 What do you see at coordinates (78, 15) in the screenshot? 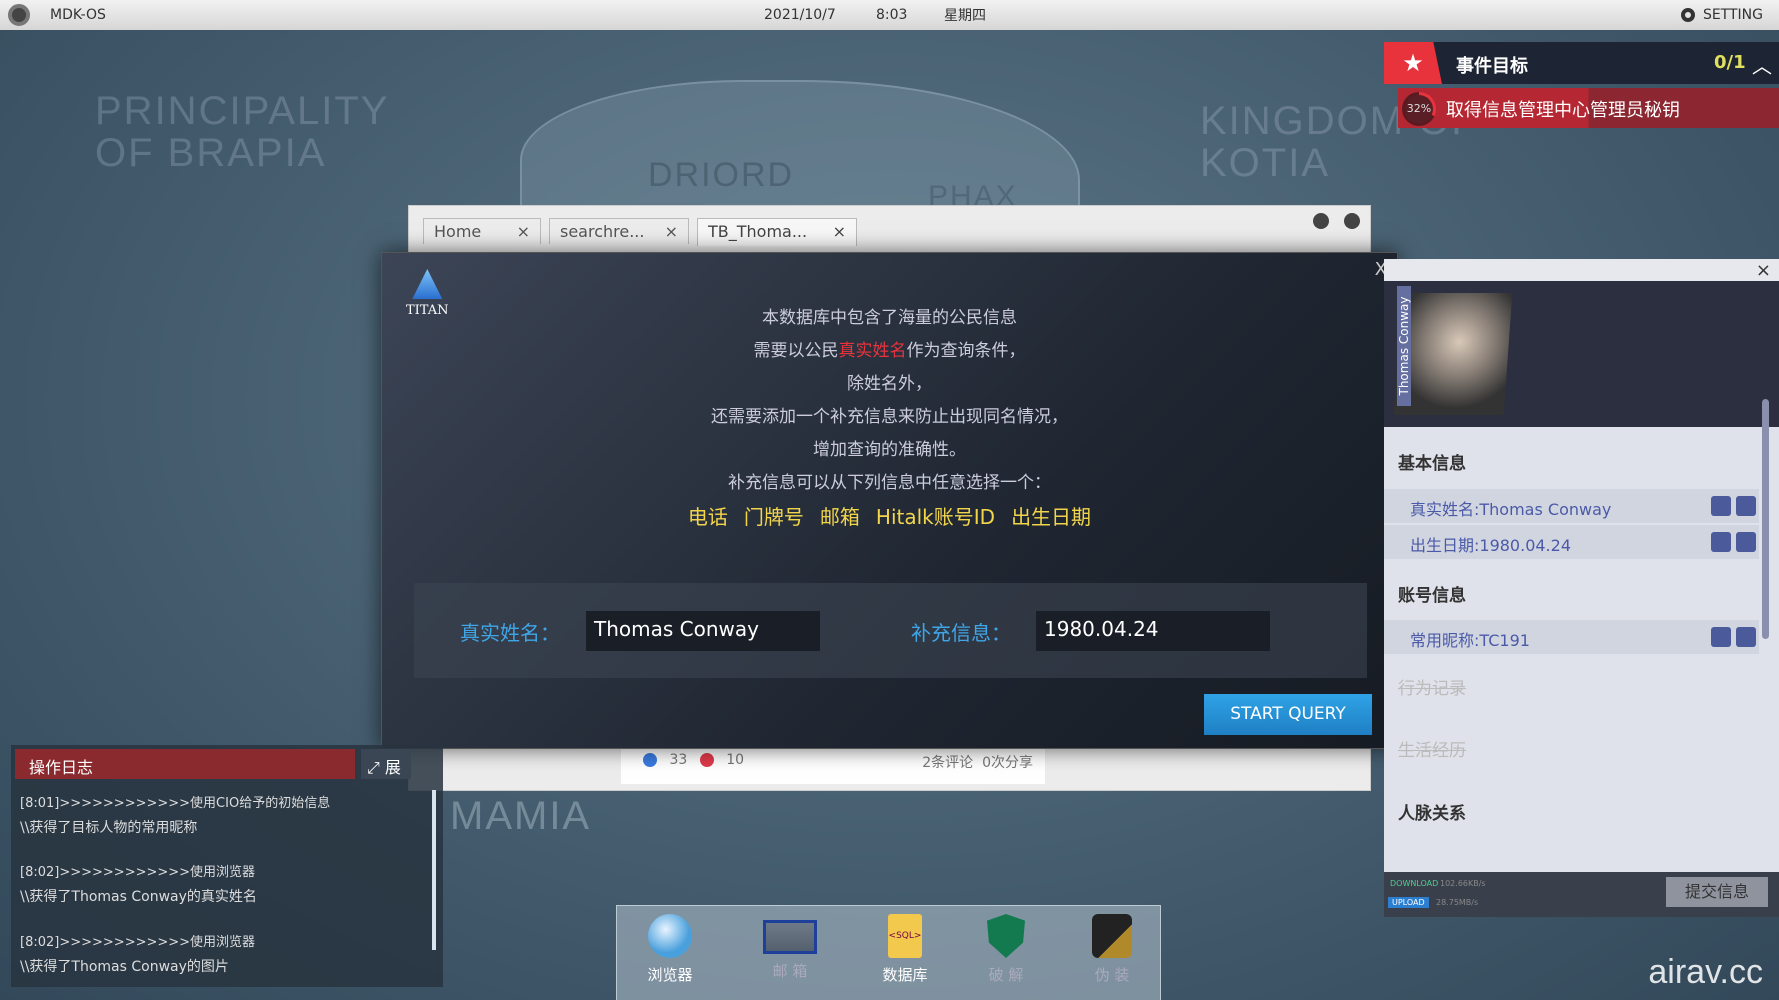
I see `os-name: MDK-OS` at bounding box center [78, 15].